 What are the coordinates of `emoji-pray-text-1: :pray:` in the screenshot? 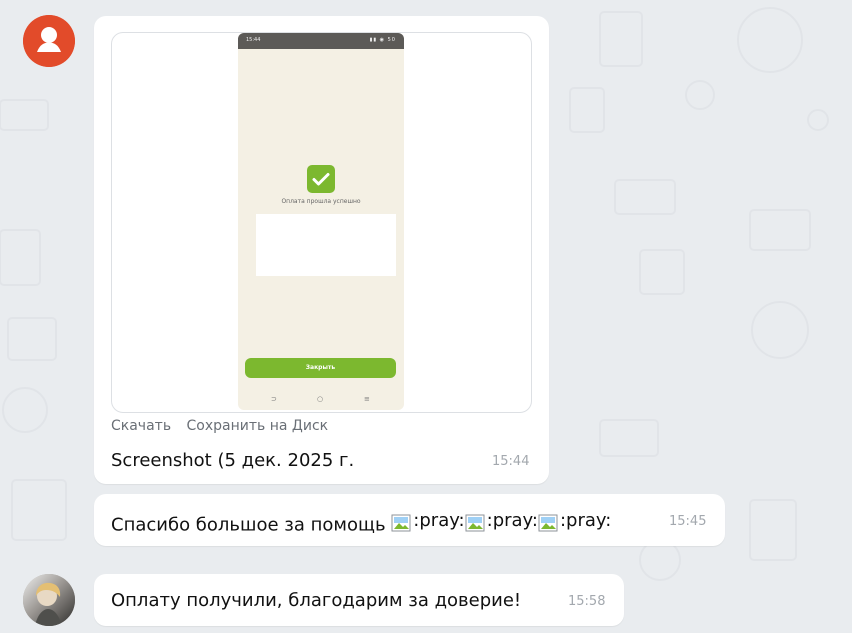 It's located at (439, 520).